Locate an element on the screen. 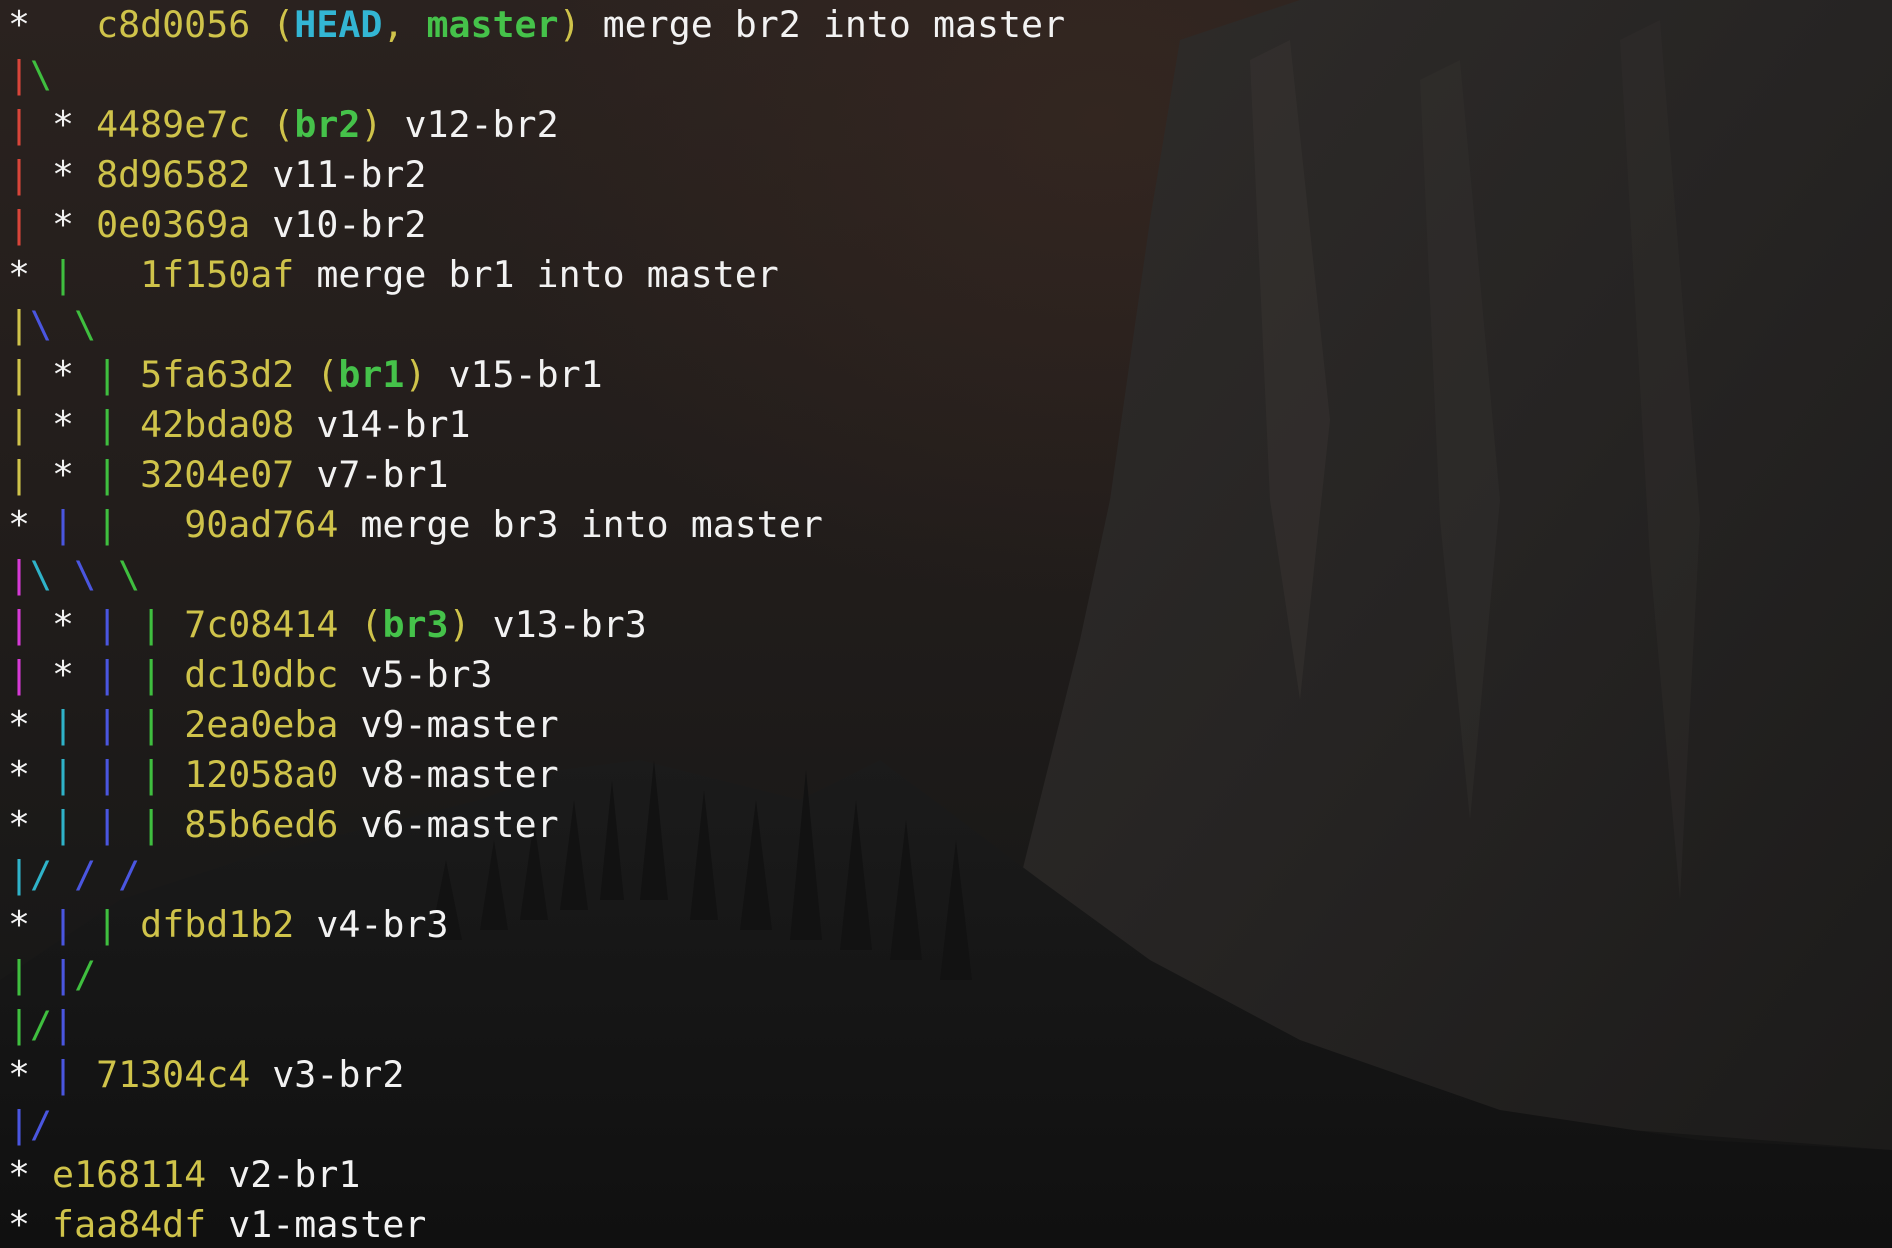  git-log-line: | * | 5fa63d2 (br1) v15-br1 is located at coordinates (536, 375).